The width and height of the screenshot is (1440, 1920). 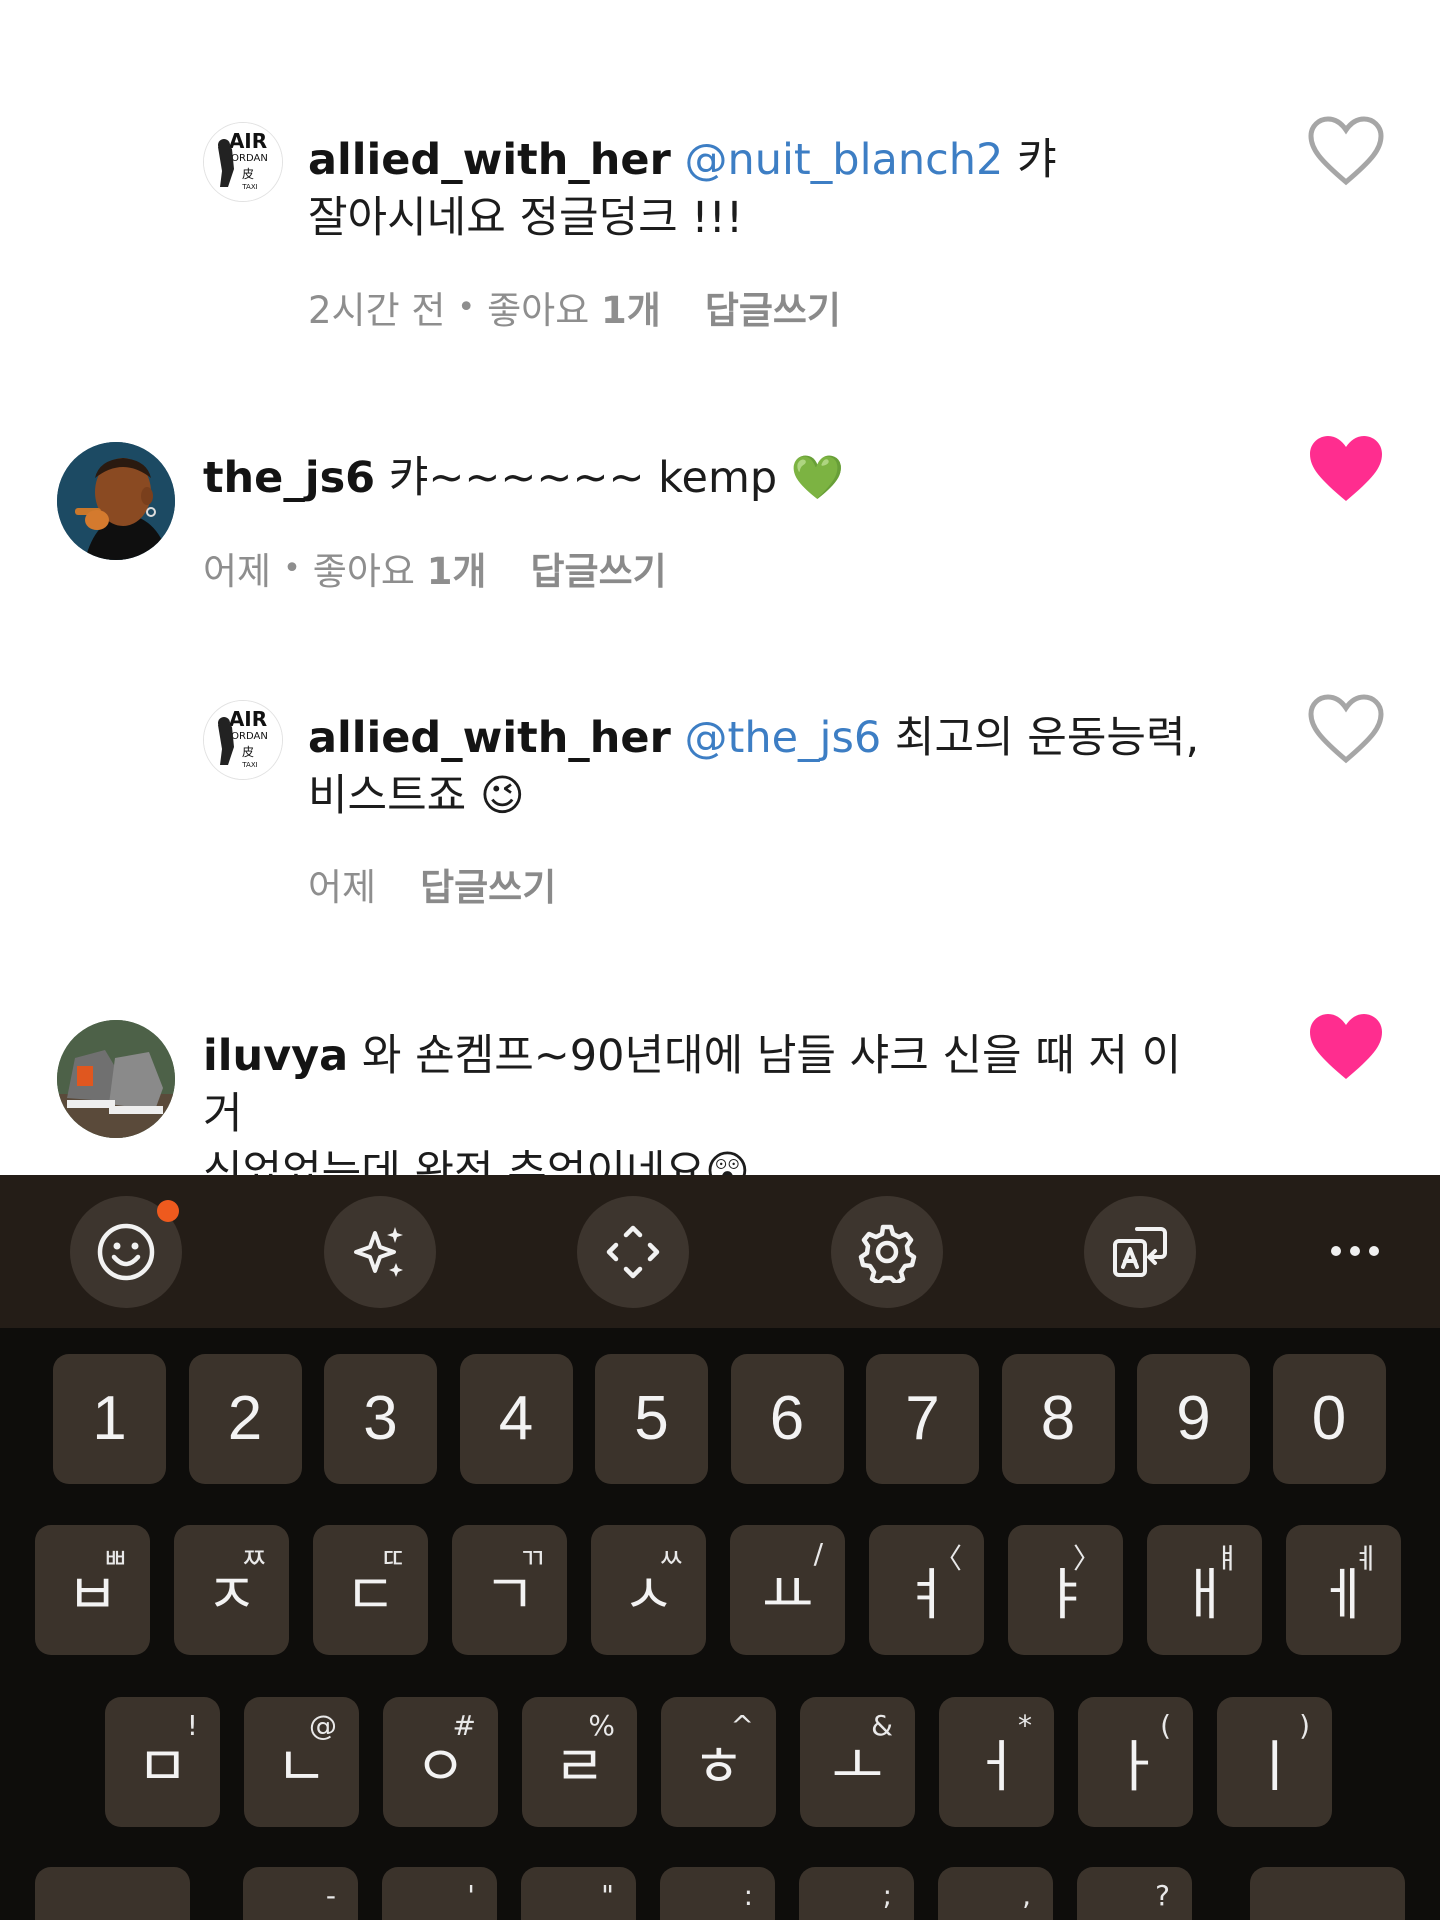 I want to click on sneaker-photo-icon, so click(x=116, y=1079).